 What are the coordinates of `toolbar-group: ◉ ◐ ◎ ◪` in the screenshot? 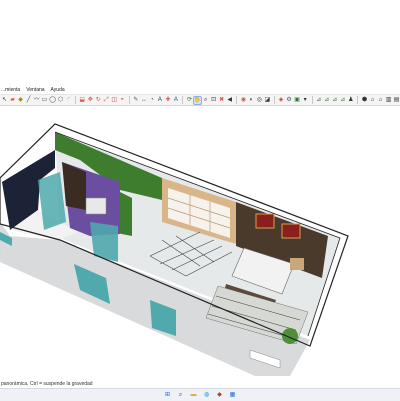 It's located at (255, 100).